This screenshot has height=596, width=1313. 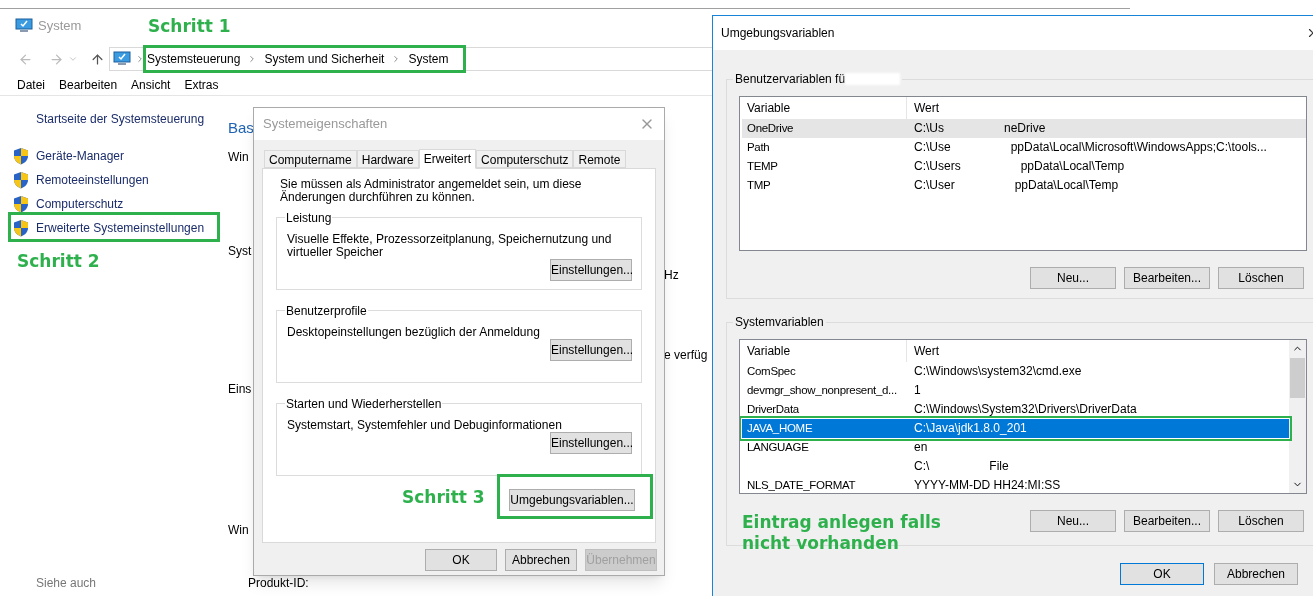 What do you see at coordinates (31, 84) in the screenshot?
I see `menu-item: Datei` at bounding box center [31, 84].